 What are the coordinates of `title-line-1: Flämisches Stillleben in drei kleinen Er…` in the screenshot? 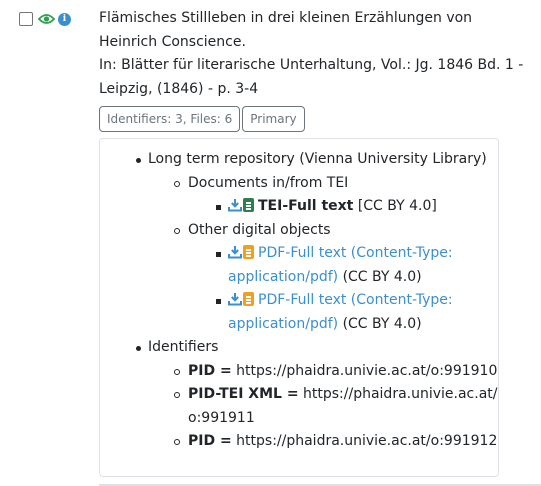 It's located at (286, 18).